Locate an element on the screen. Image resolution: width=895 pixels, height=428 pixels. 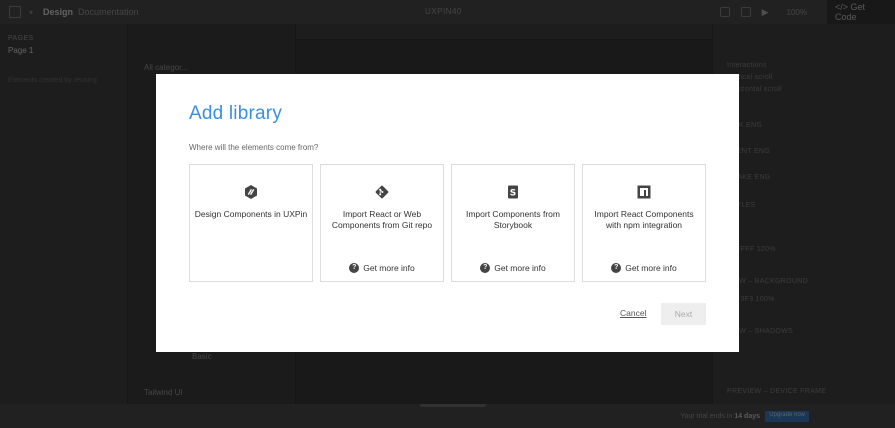
storybook-icon: S is located at coordinates (513, 192).